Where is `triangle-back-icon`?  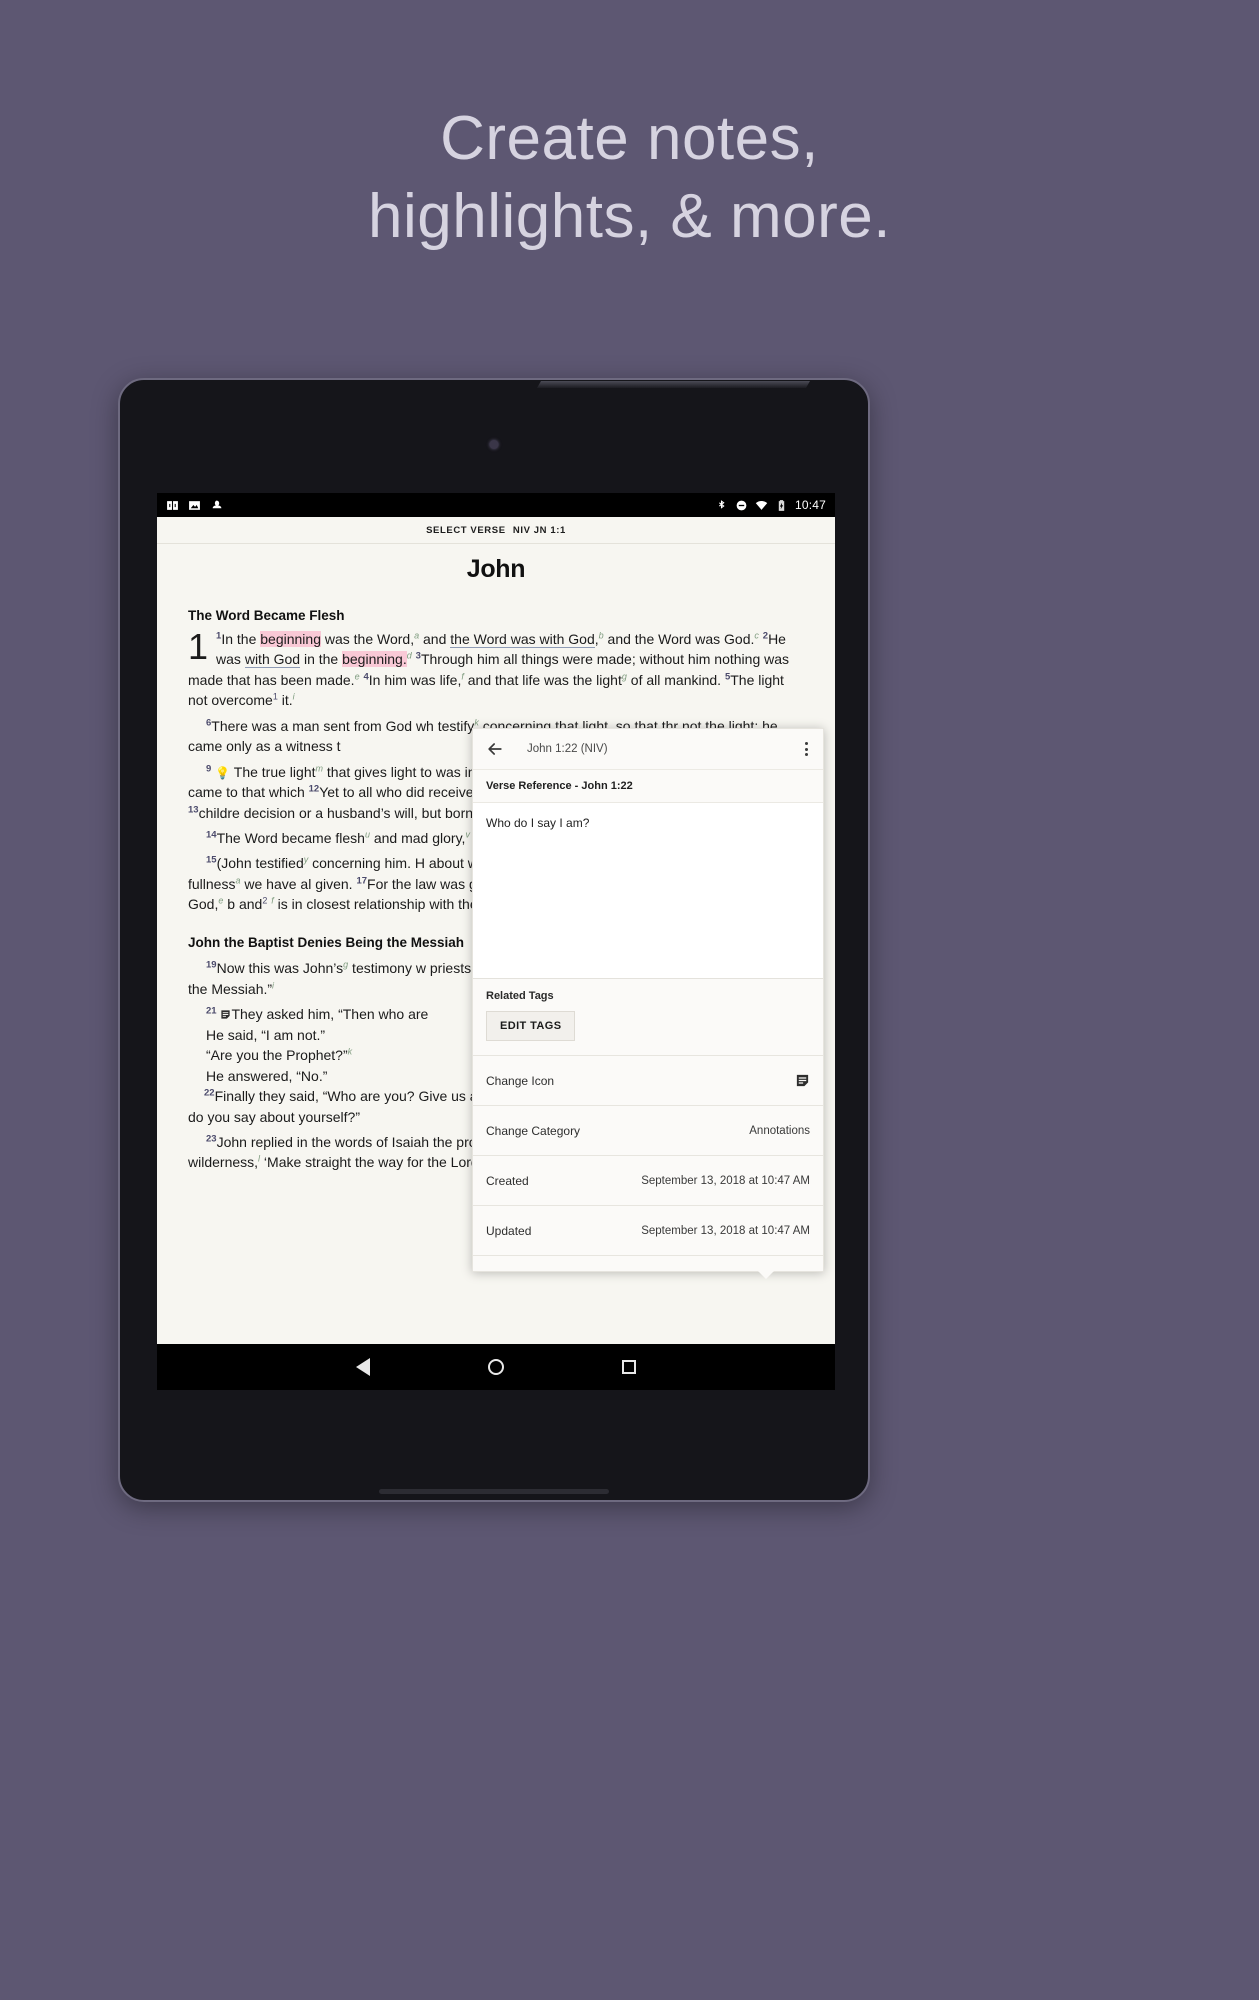 triangle-back-icon is located at coordinates (363, 1367).